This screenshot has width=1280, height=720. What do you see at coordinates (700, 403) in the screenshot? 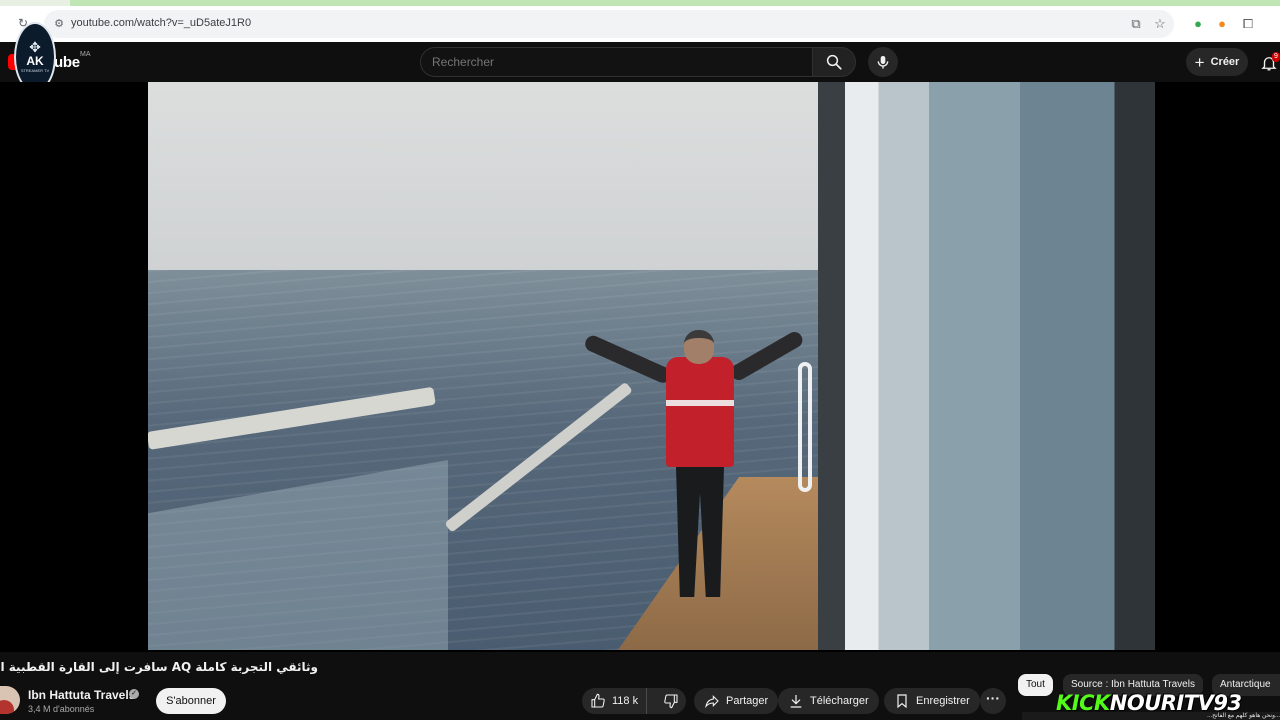
I see `video-person-jacket-stripe` at bounding box center [700, 403].